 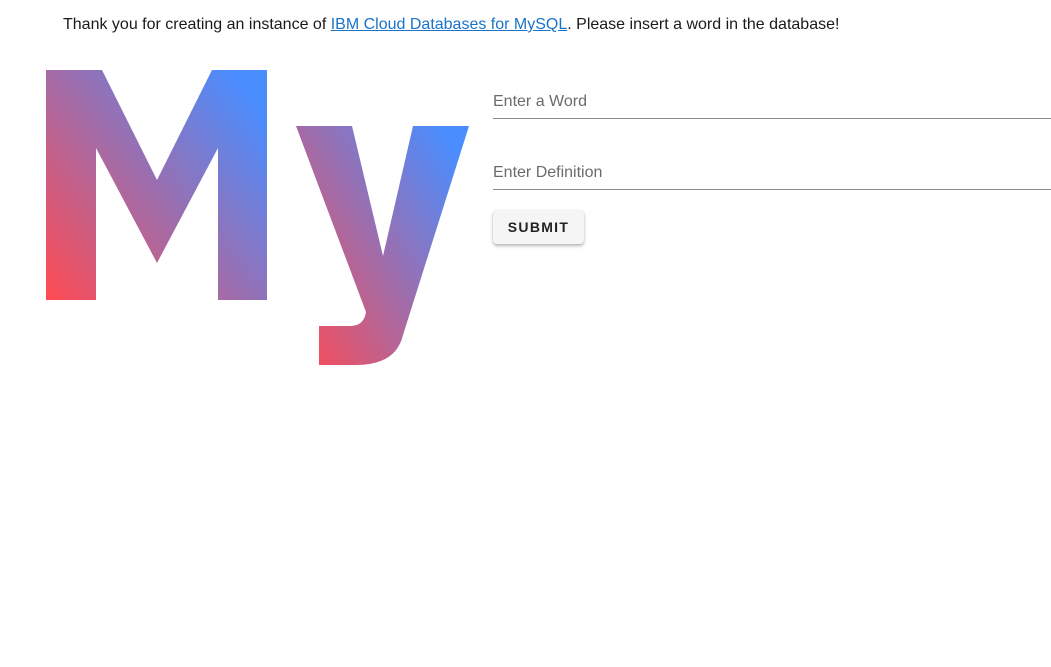 I want to click on definition-field, so click(x=772, y=174).